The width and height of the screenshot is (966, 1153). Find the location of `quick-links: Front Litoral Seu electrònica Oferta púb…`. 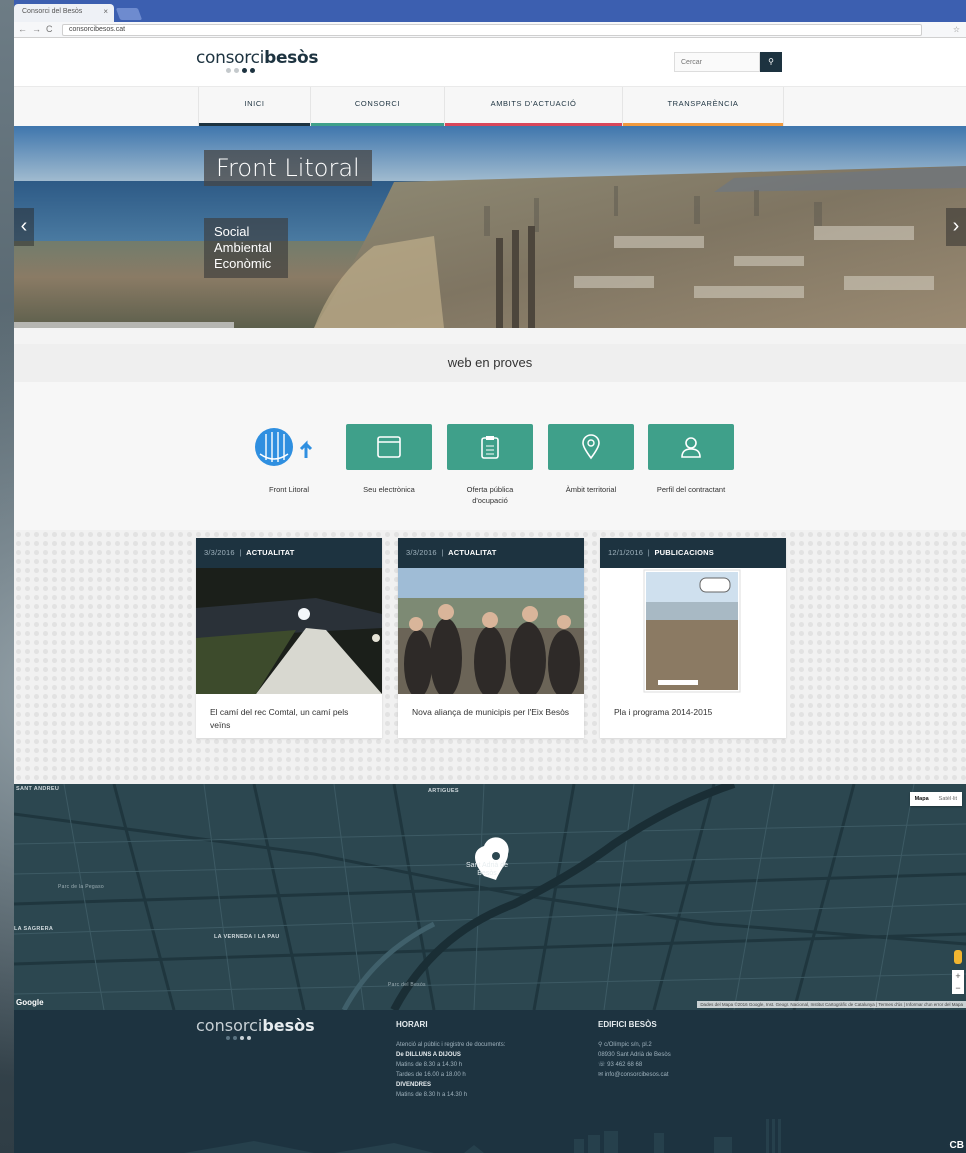

quick-links: Front Litoral Seu electrònica Oferta púb… is located at coordinates (490, 456).